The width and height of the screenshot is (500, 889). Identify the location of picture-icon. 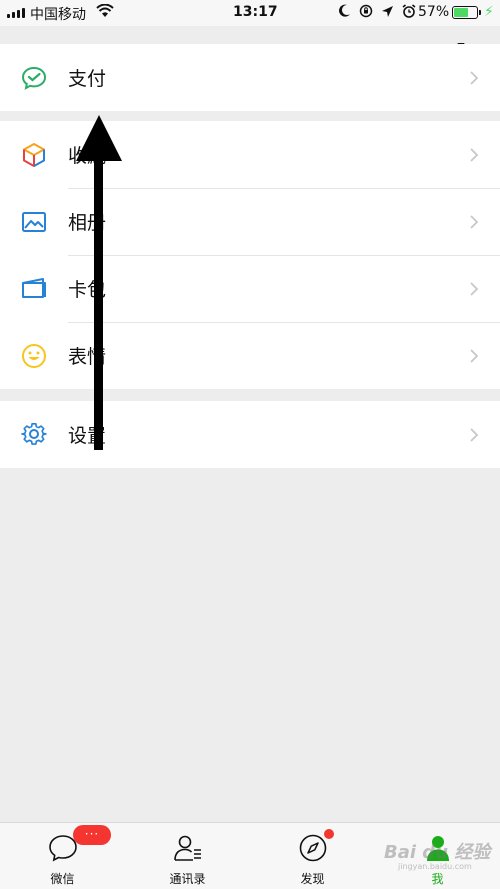
(34, 221).